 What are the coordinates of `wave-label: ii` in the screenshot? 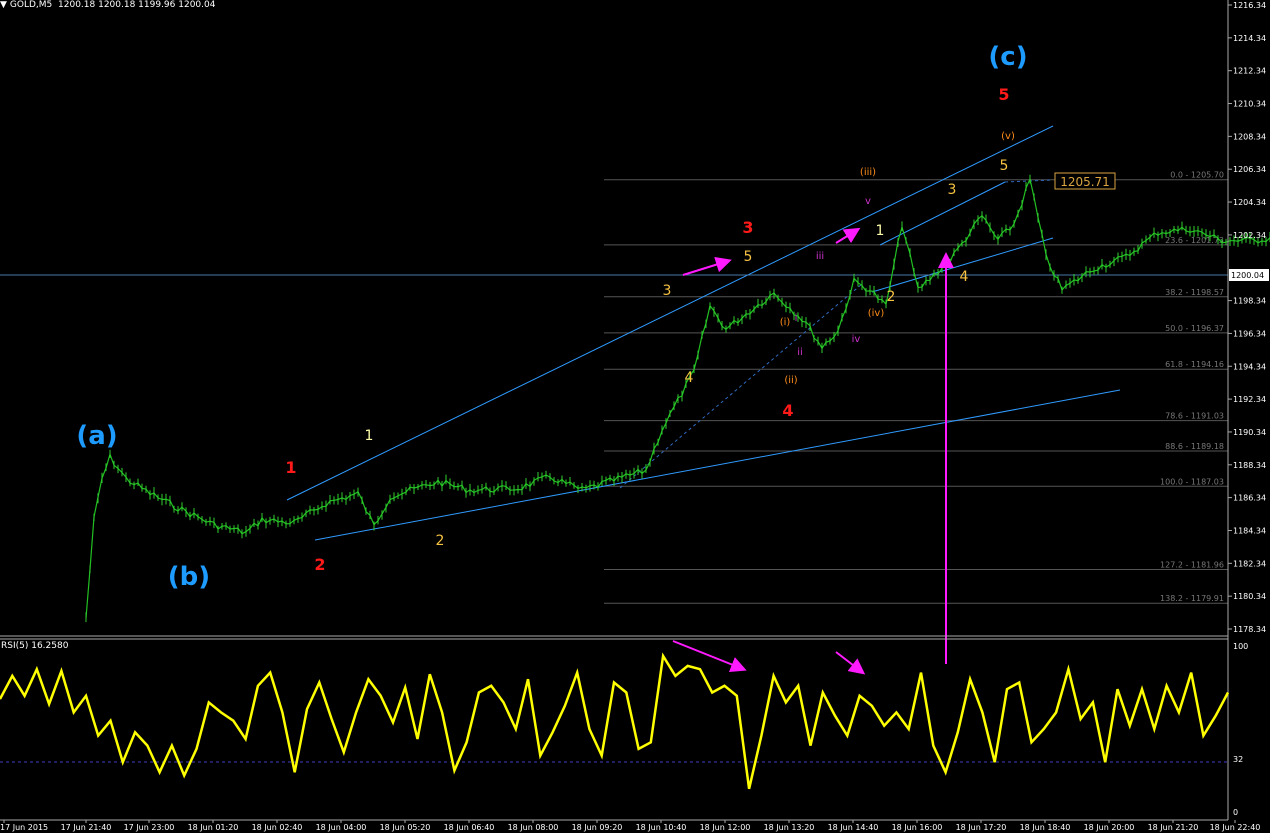 It's located at (800, 352).